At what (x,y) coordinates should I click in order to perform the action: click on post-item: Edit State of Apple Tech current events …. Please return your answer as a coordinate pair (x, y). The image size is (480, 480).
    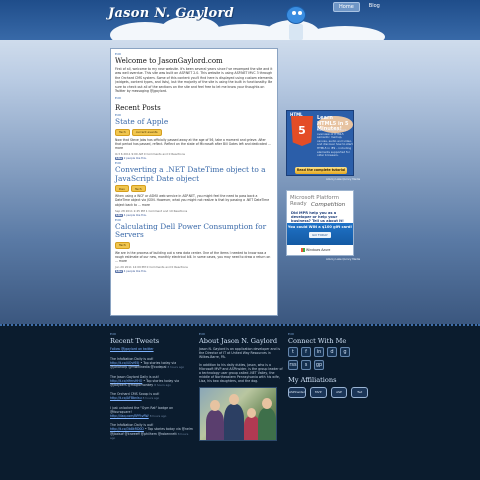
    Looking at the image, I should click on (194, 137).